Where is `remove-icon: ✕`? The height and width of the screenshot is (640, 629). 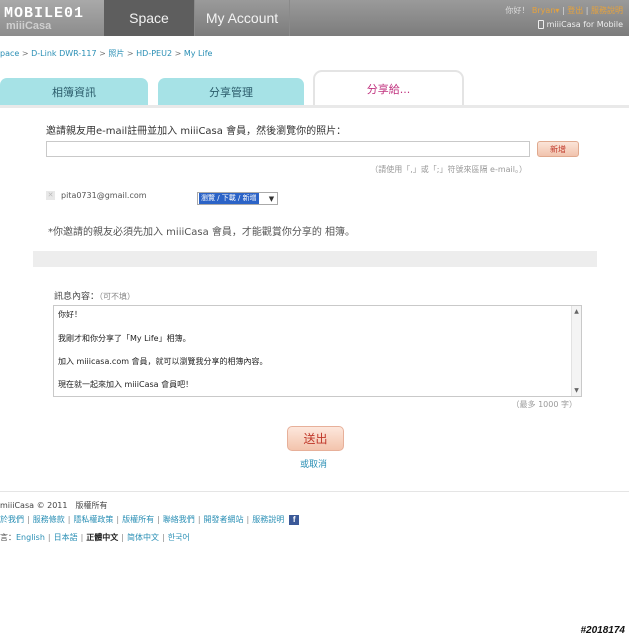 remove-icon: ✕ is located at coordinates (50, 195).